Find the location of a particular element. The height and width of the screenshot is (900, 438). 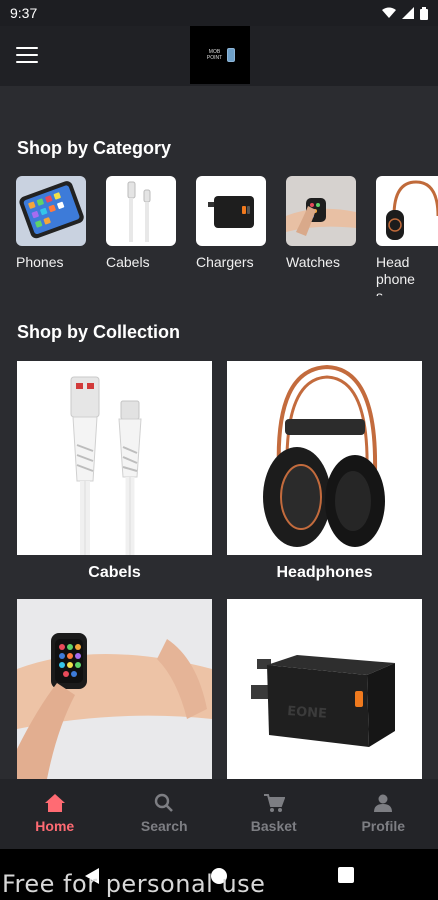

status-time: 9:37 is located at coordinates (24, 13).